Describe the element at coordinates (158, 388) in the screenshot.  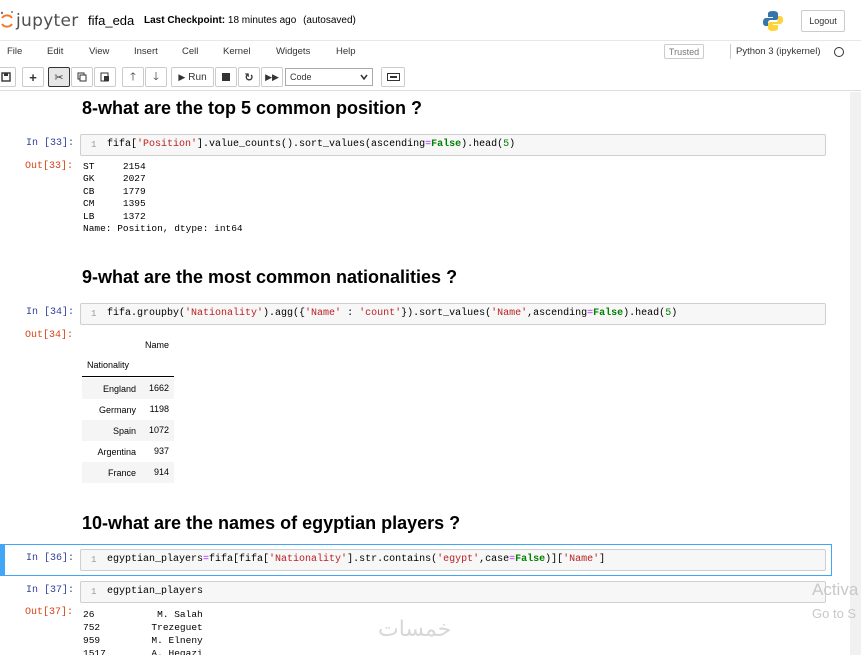
I see `dataframe-row-value: 1662` at that location.